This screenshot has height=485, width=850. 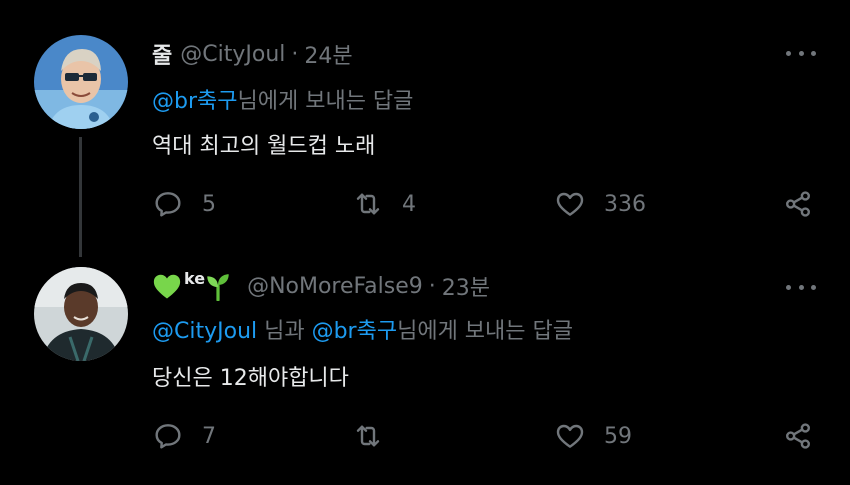 I want to click on retweet-icon, so click(x=368, y=436).